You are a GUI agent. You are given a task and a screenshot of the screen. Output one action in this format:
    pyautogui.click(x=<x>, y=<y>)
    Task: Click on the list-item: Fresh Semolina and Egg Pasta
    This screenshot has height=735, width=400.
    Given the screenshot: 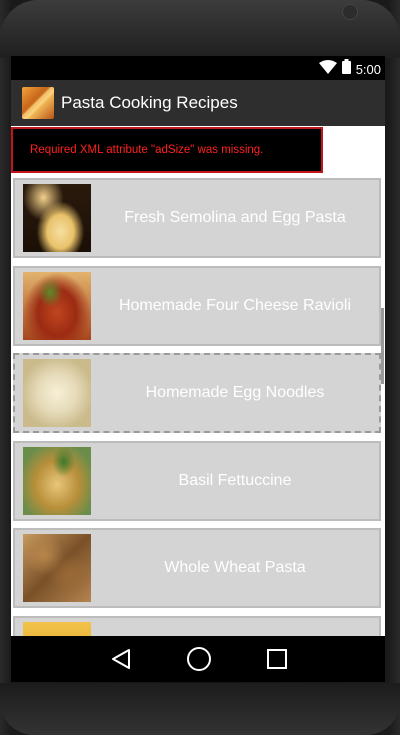 What is the action you would take?
    pyautogui.click(x=197, y=218)
    